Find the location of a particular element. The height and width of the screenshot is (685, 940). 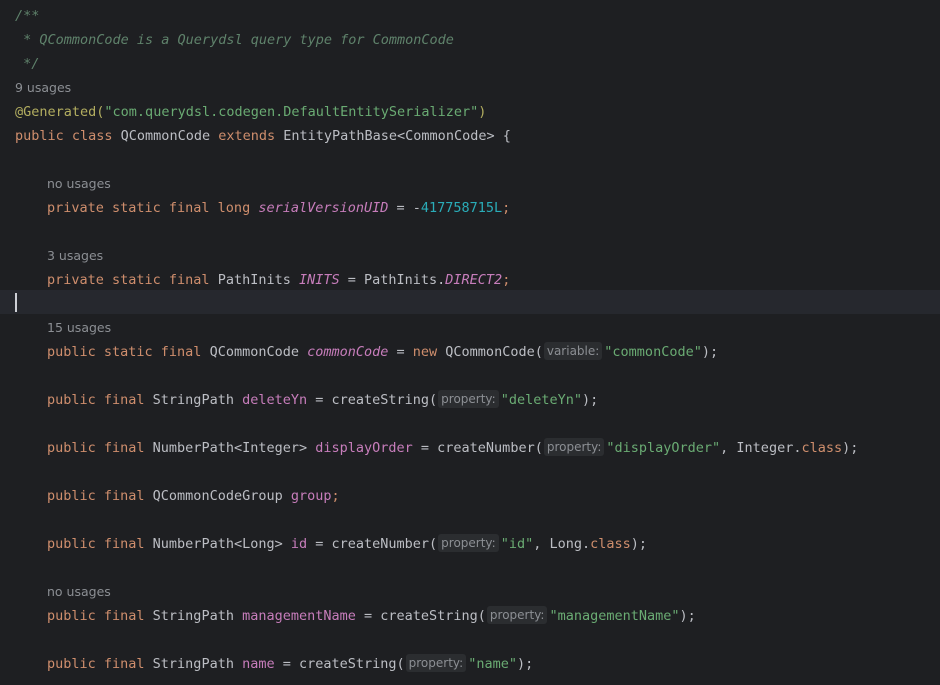

field-name: deleteYn is located at coordinates (275, 400).